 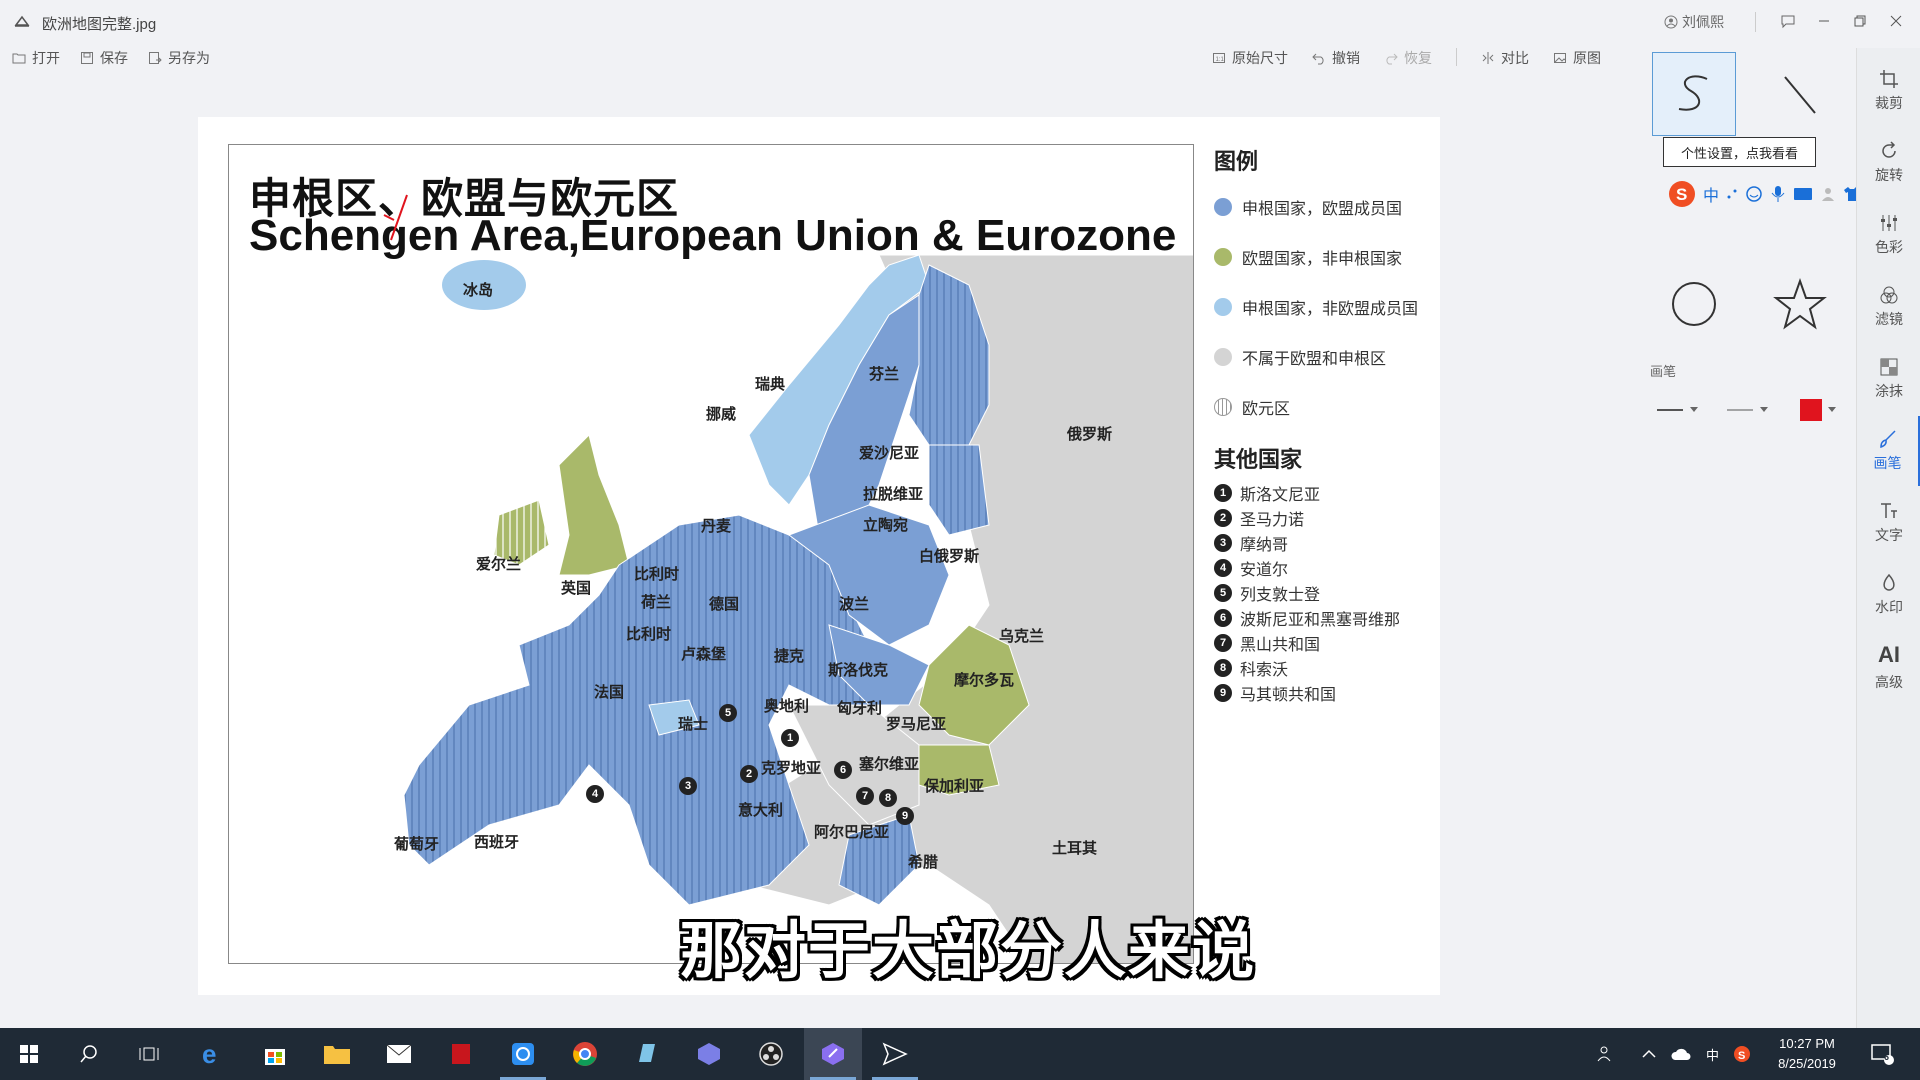 I want to click on taskbar-mail, so click(x=399, y=1054).